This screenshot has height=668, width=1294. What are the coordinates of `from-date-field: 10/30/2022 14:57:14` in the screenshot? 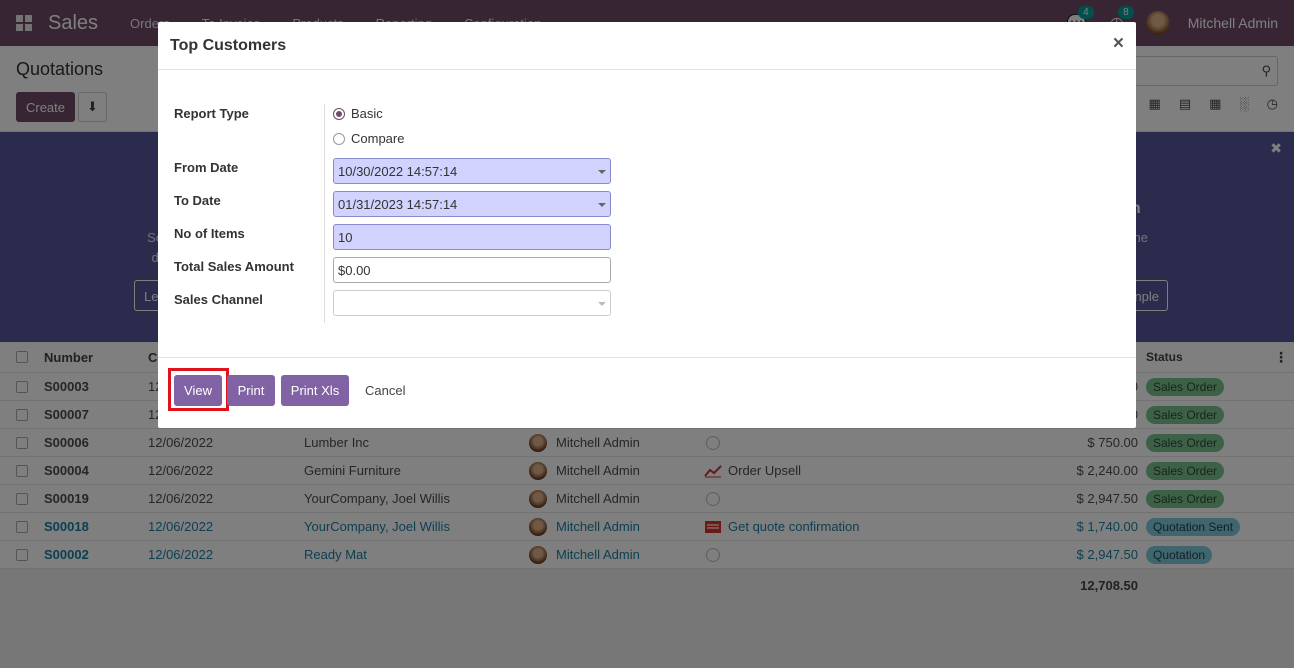 It's located at (472, 171).